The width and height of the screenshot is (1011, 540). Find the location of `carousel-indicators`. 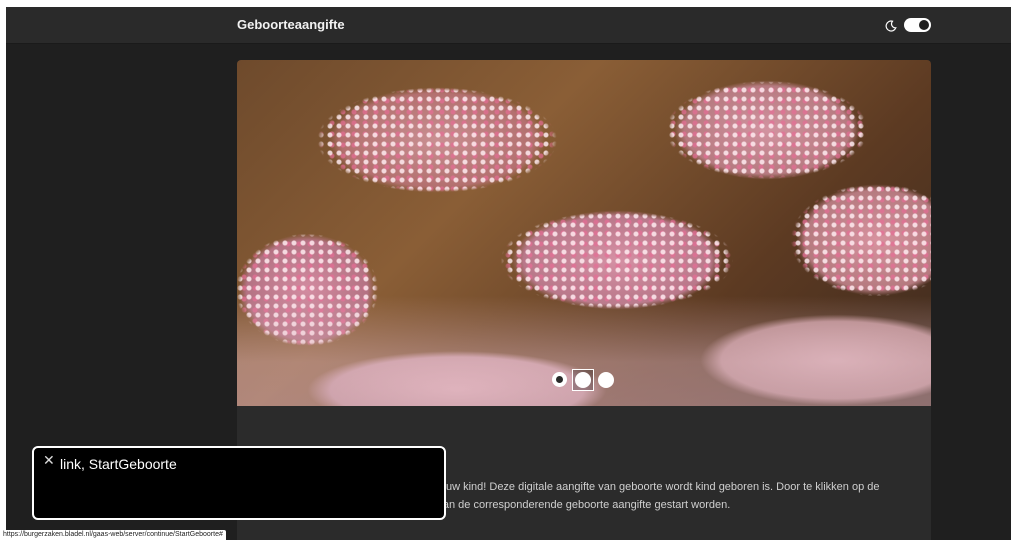

carousel-indicators is located at coordinates (585, 380).